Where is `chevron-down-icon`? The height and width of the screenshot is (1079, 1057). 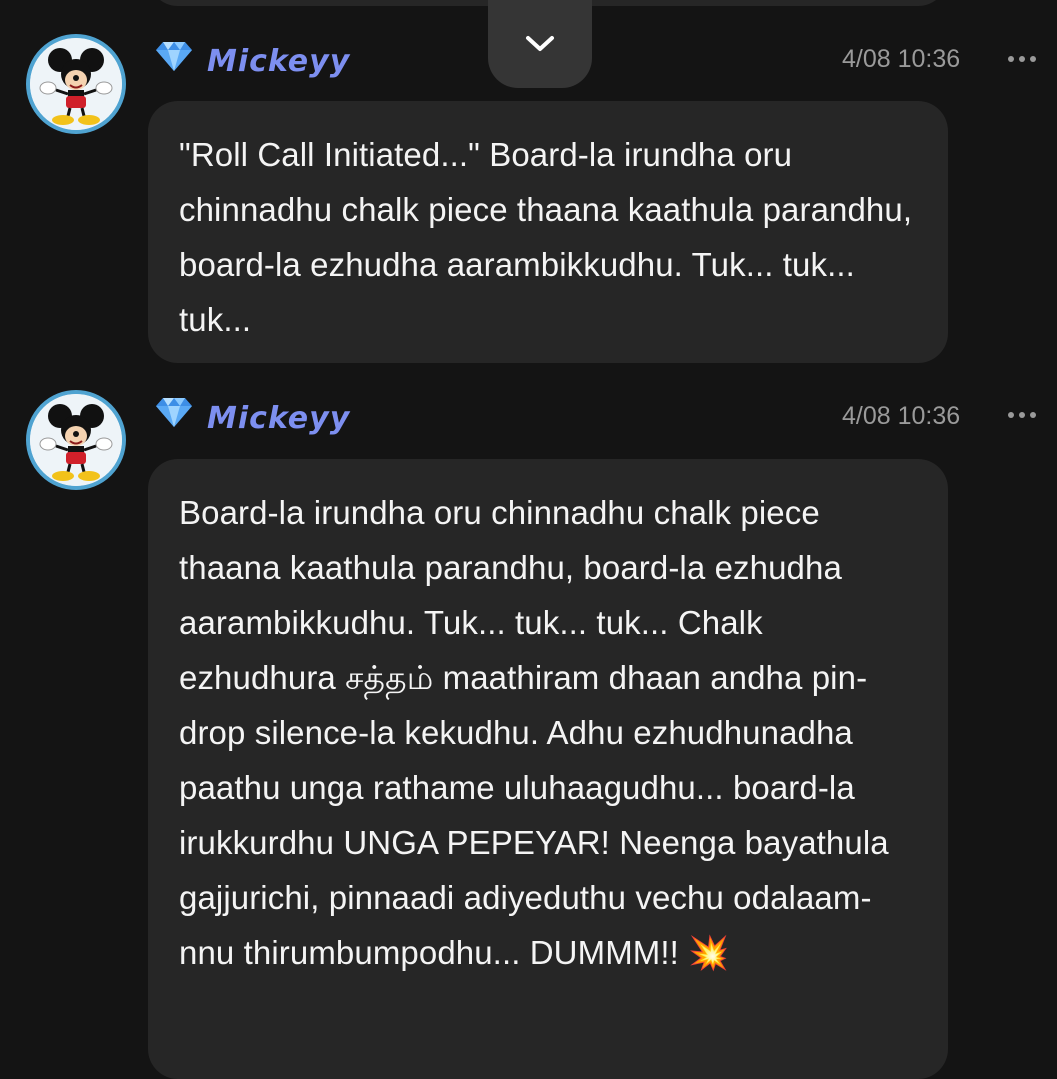
chevron-down-icon is located at coordinates (540, 43).